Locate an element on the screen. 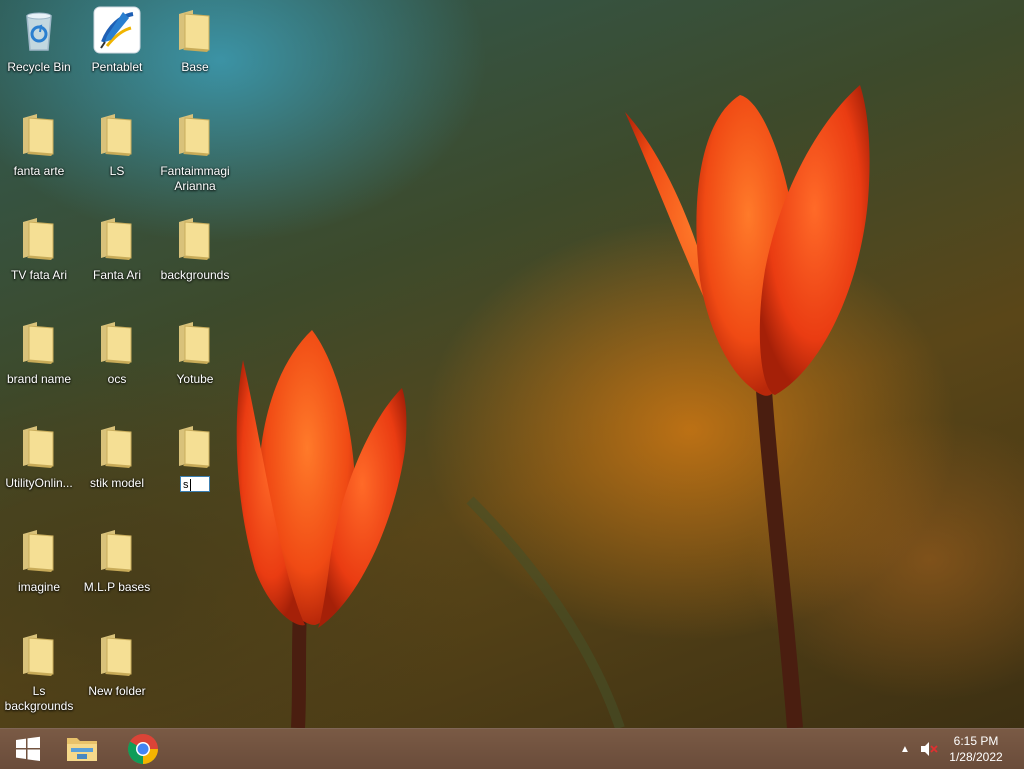  desktop-icon-fantaimmagi-arianna: Fantaimmagi Arianna is located at coordinates (195, 152).